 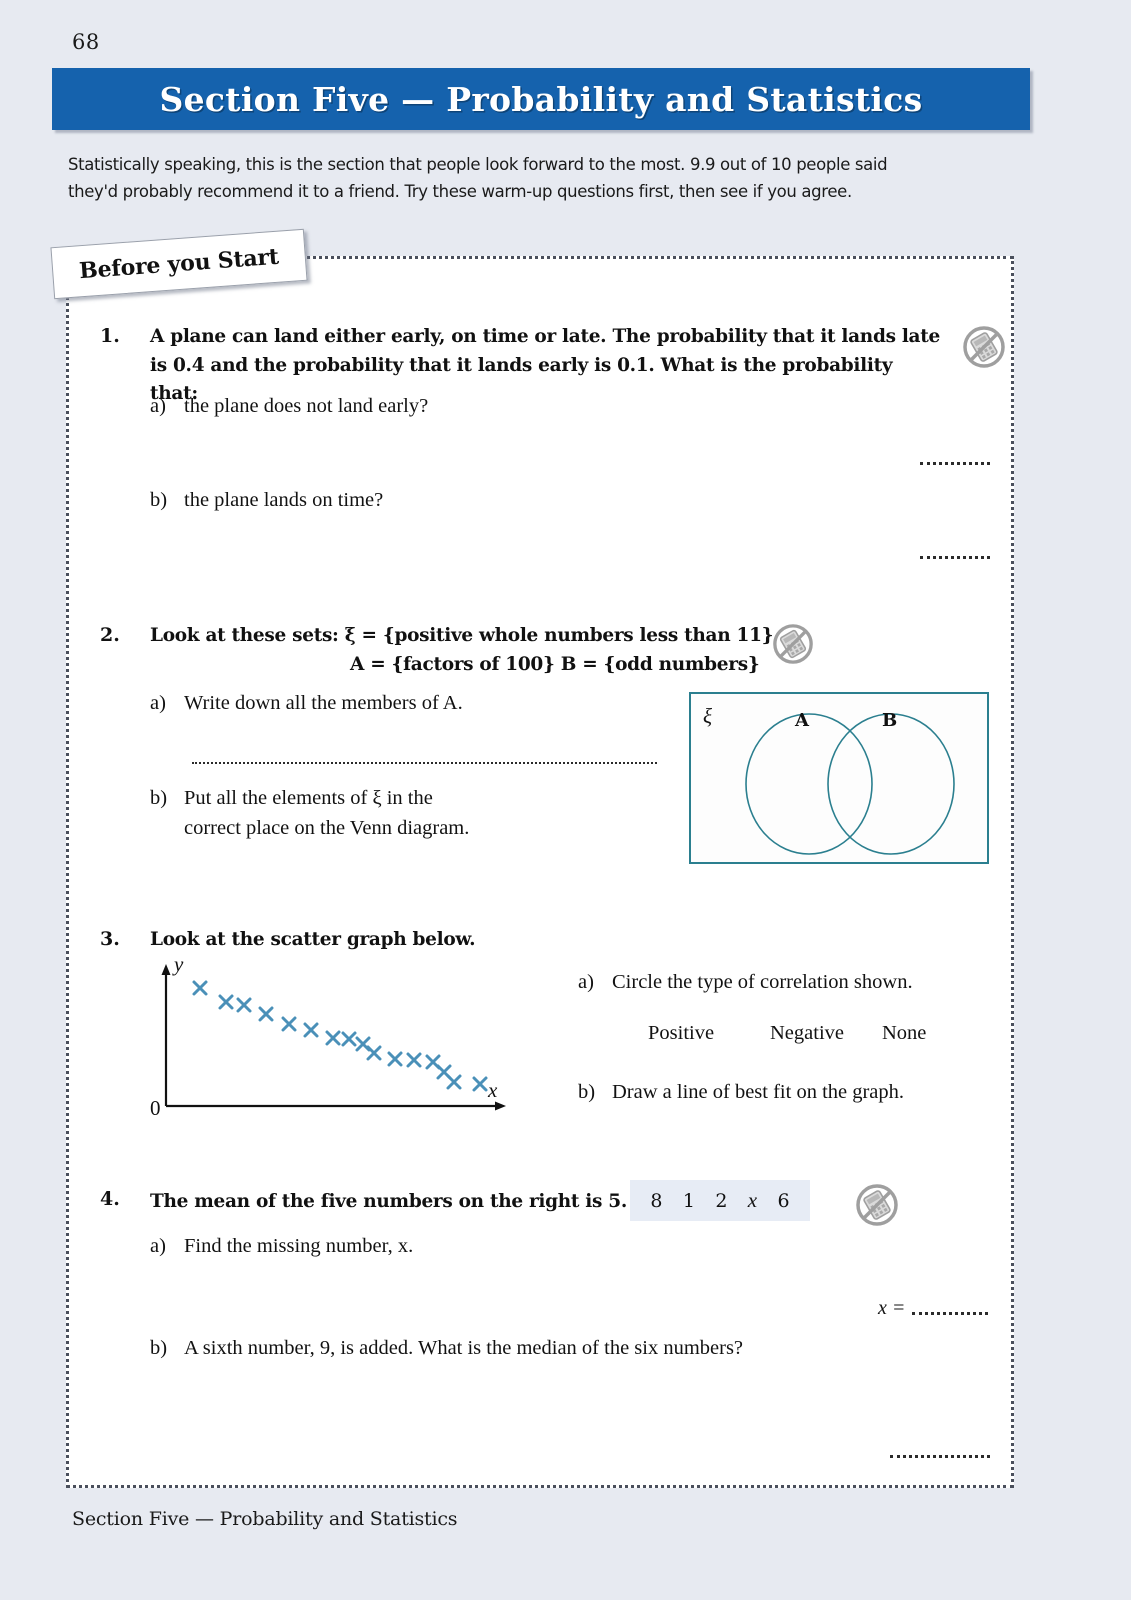 What do you see at coordinates (299, 1246) in the screenshot?
I see `question-4-part-a-text: Find the missing number, x.` at bounding box center [299, 1246].